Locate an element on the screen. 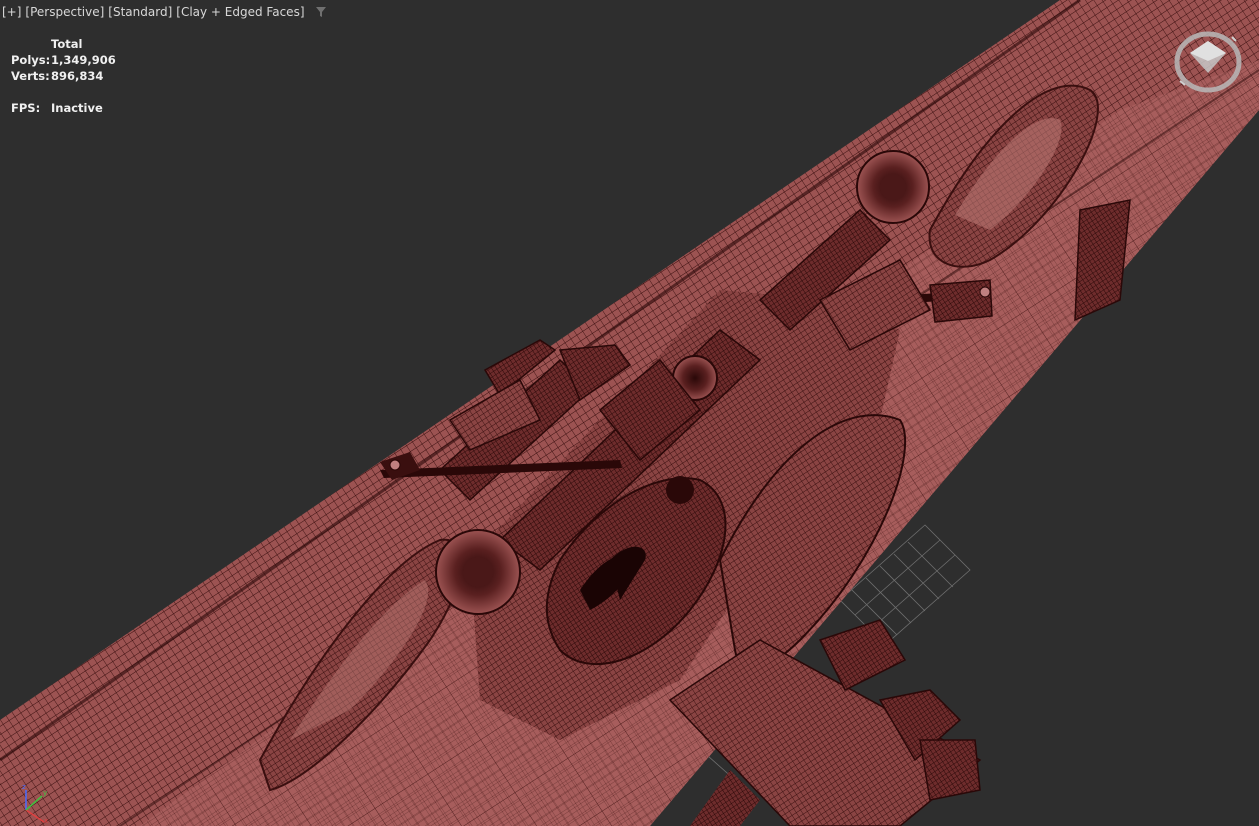 The height and width of the screenshot is (826, 1259). svg-text: y is located at coordinates (45, 793).